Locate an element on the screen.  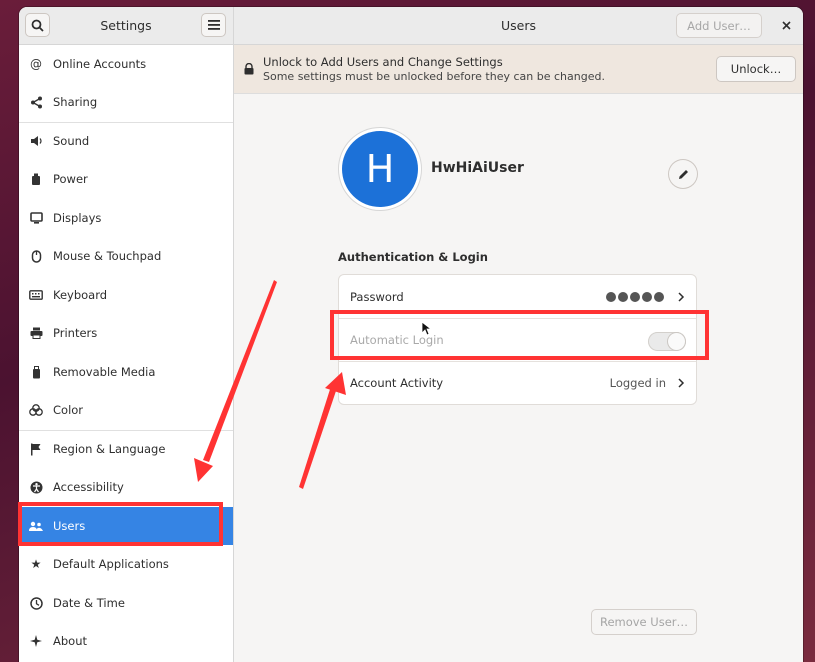
lock-icon is located at coordinates (249, 69).